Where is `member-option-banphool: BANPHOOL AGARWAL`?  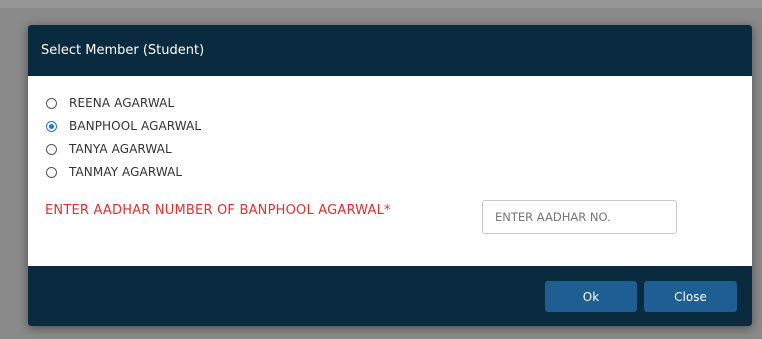
member-option-banphool: BANPHOOL AGARWAL is located at coordinates (123, 126).